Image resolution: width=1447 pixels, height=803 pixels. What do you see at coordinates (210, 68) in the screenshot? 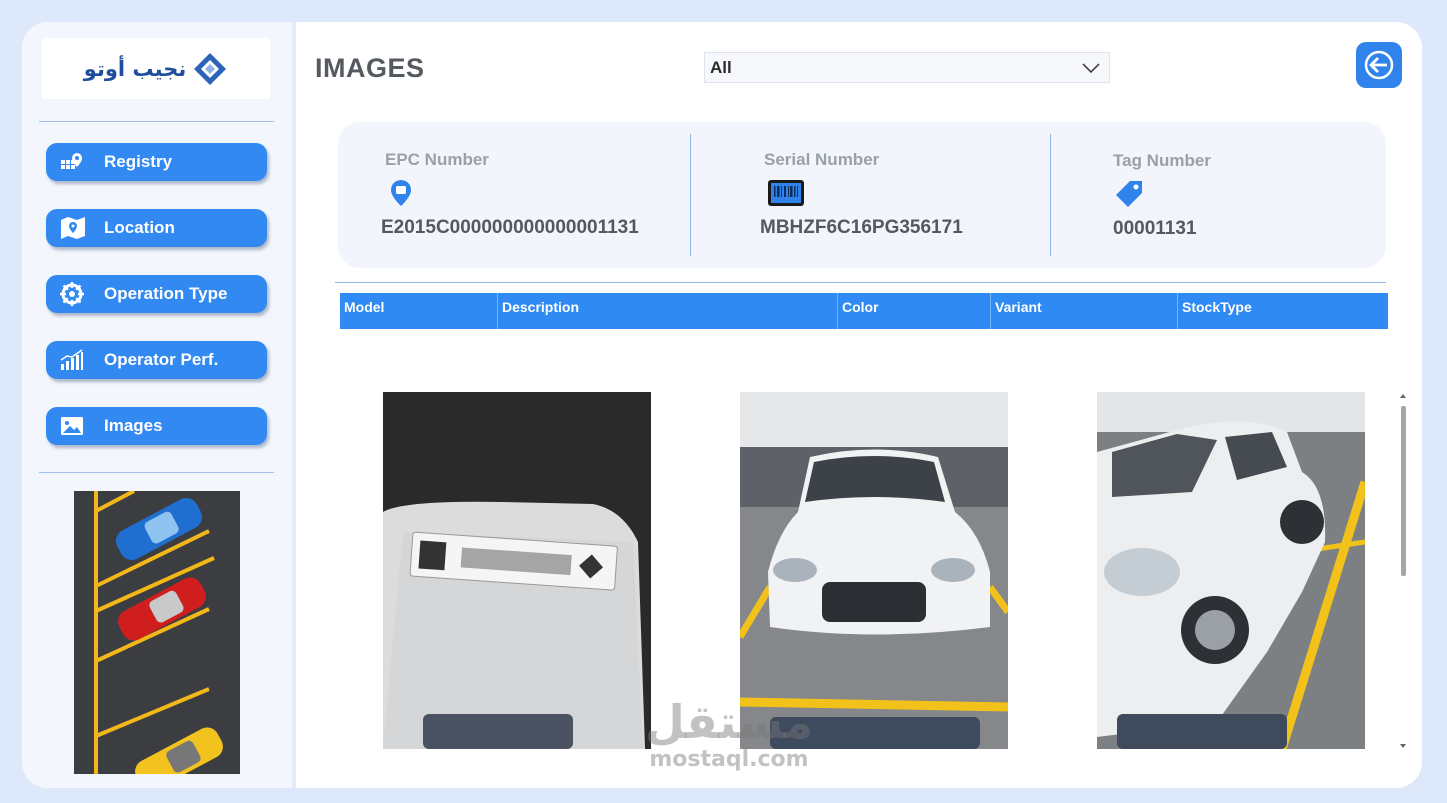
I see `logo-mark-icon` at bounding box center [210, 68].